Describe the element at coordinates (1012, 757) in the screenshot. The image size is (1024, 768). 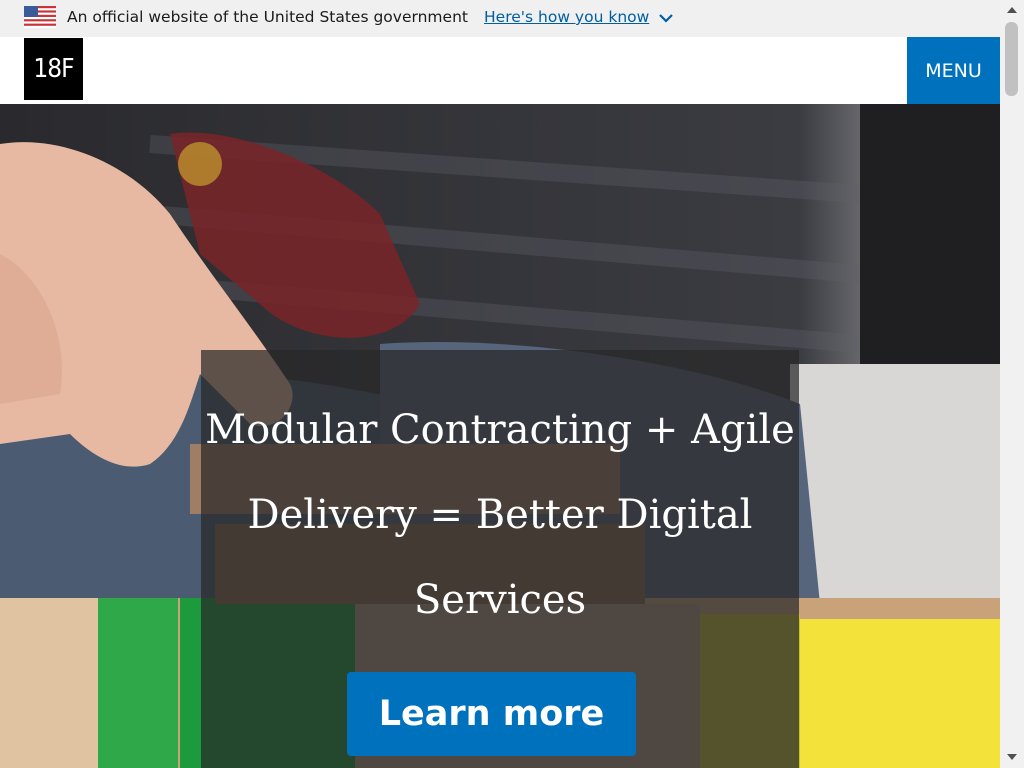
I see `scroll-down-arrow-icon` at that location.